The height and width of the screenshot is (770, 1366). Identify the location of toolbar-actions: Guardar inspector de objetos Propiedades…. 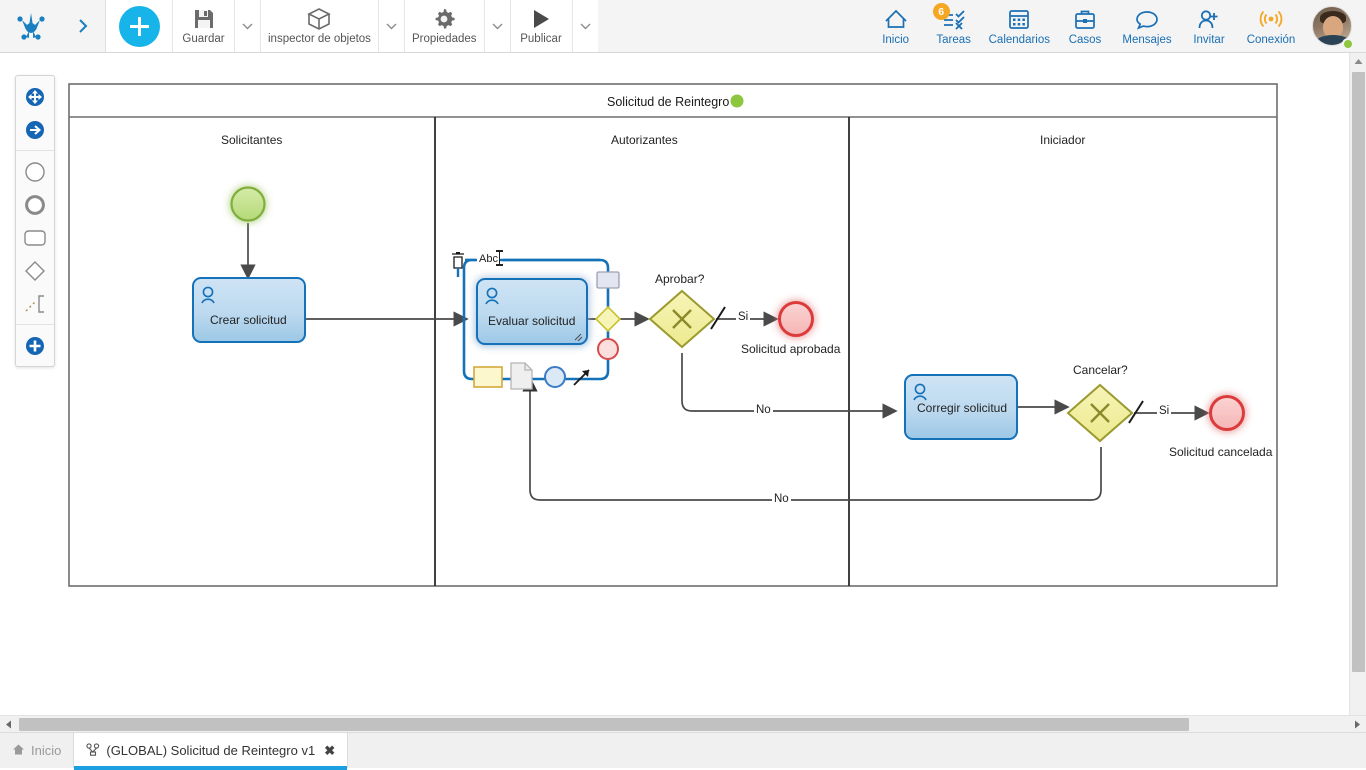
(385, 26).